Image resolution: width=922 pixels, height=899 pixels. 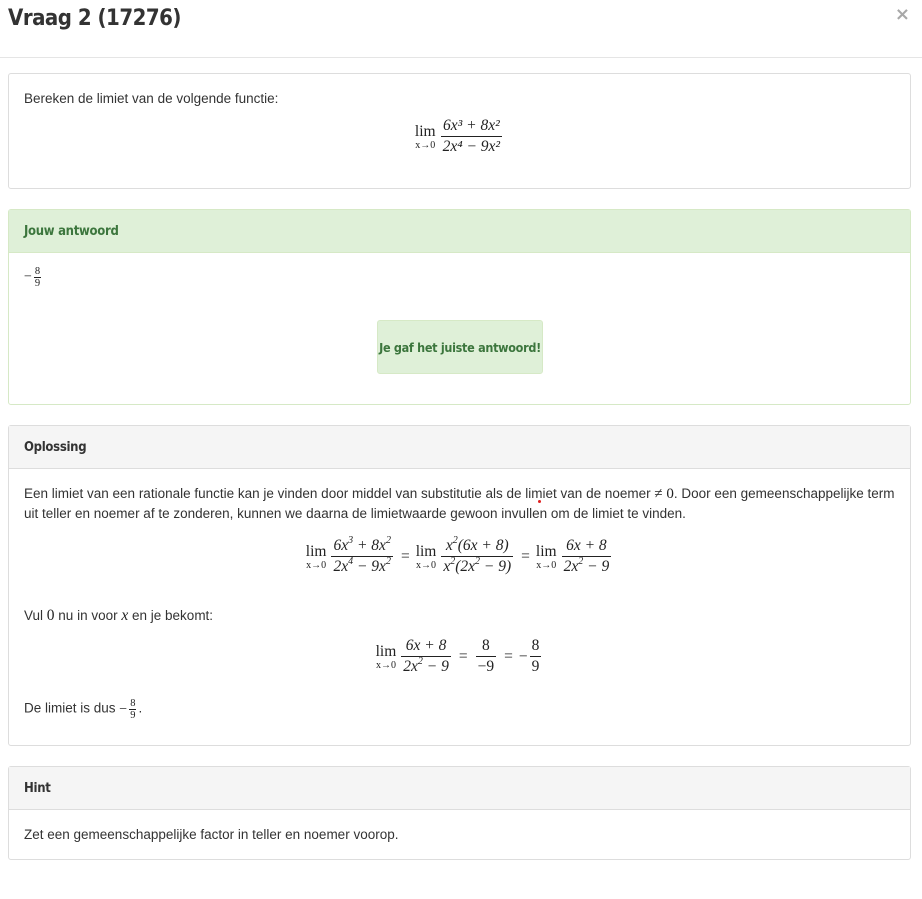 What do you see at coordinates (94, 18) in the screenshot?
I see `modal-title: Vraag 2 (17276)` at bounding box center [94, 18].